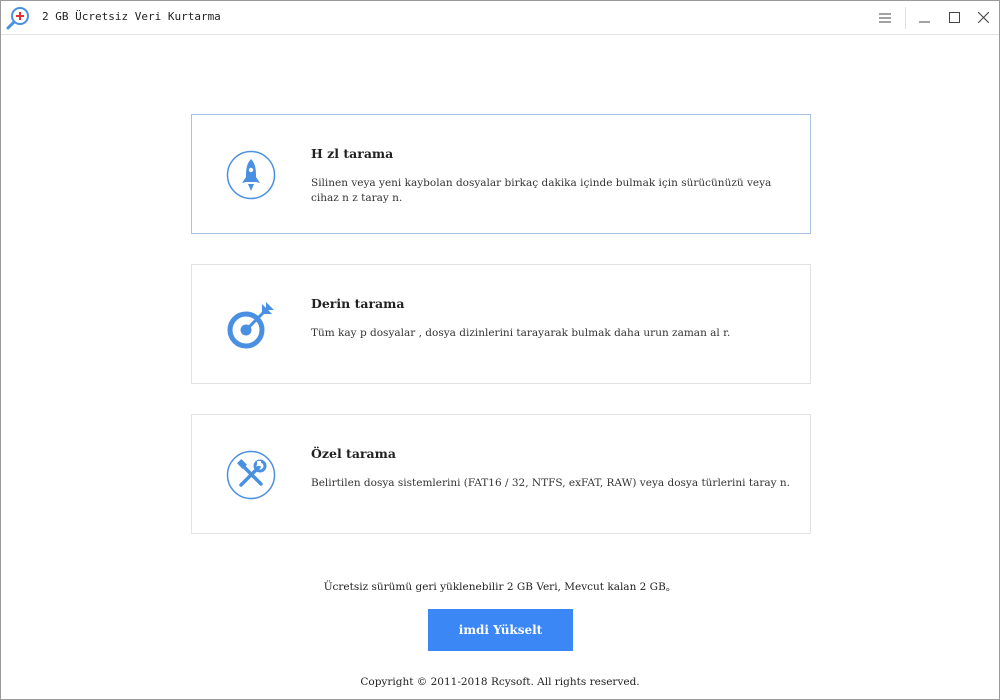 The width and height of the screenshot is (1000, 700). Describe the element at coordinates (250, 325) in the screenshot. I see `target-arrow-icon` at that location.